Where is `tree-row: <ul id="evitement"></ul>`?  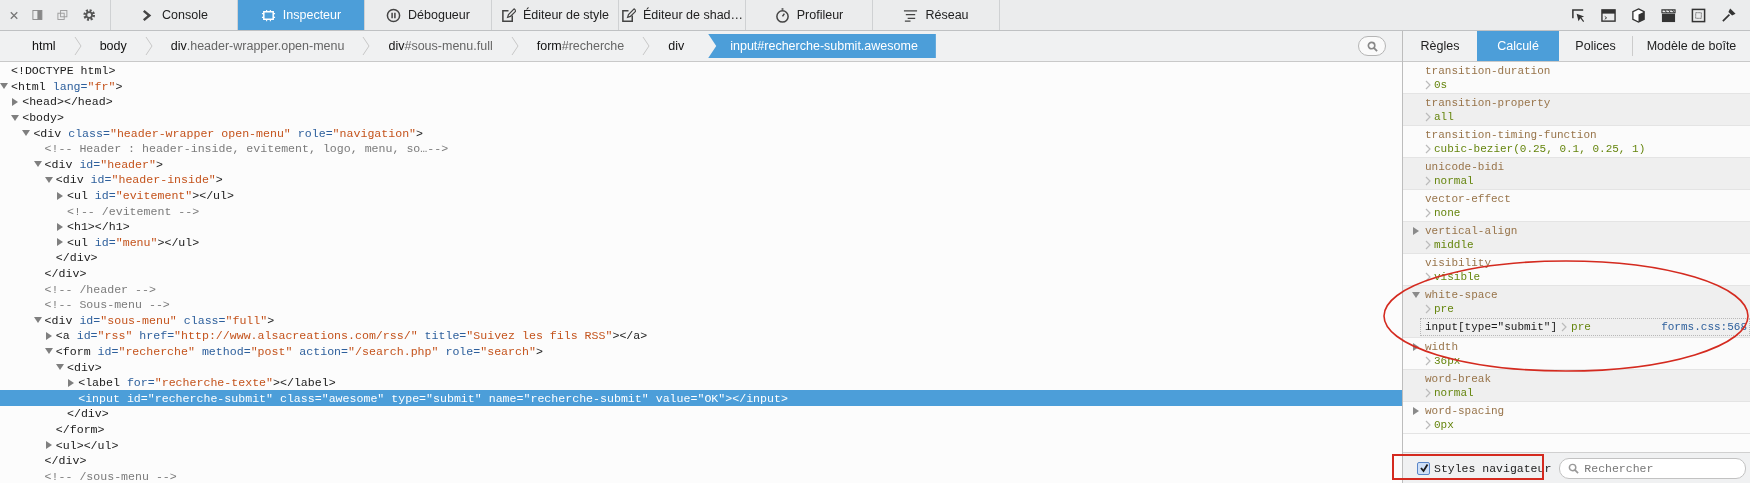
tree-row: <ul id="evitement"></ul> is located at coordinates (701, 195).